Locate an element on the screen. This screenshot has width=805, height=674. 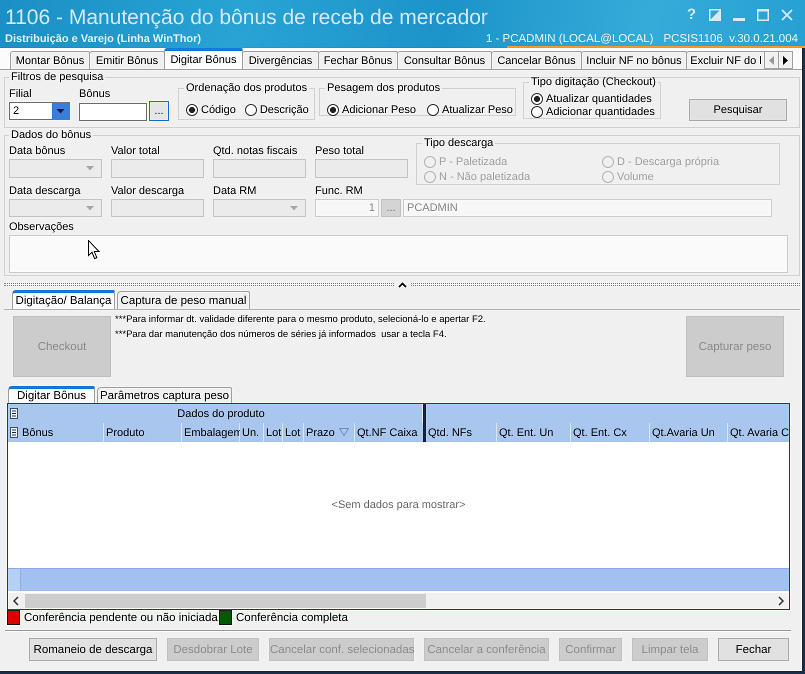
band-header: Dados do produto is located at coordinates (221, 413).